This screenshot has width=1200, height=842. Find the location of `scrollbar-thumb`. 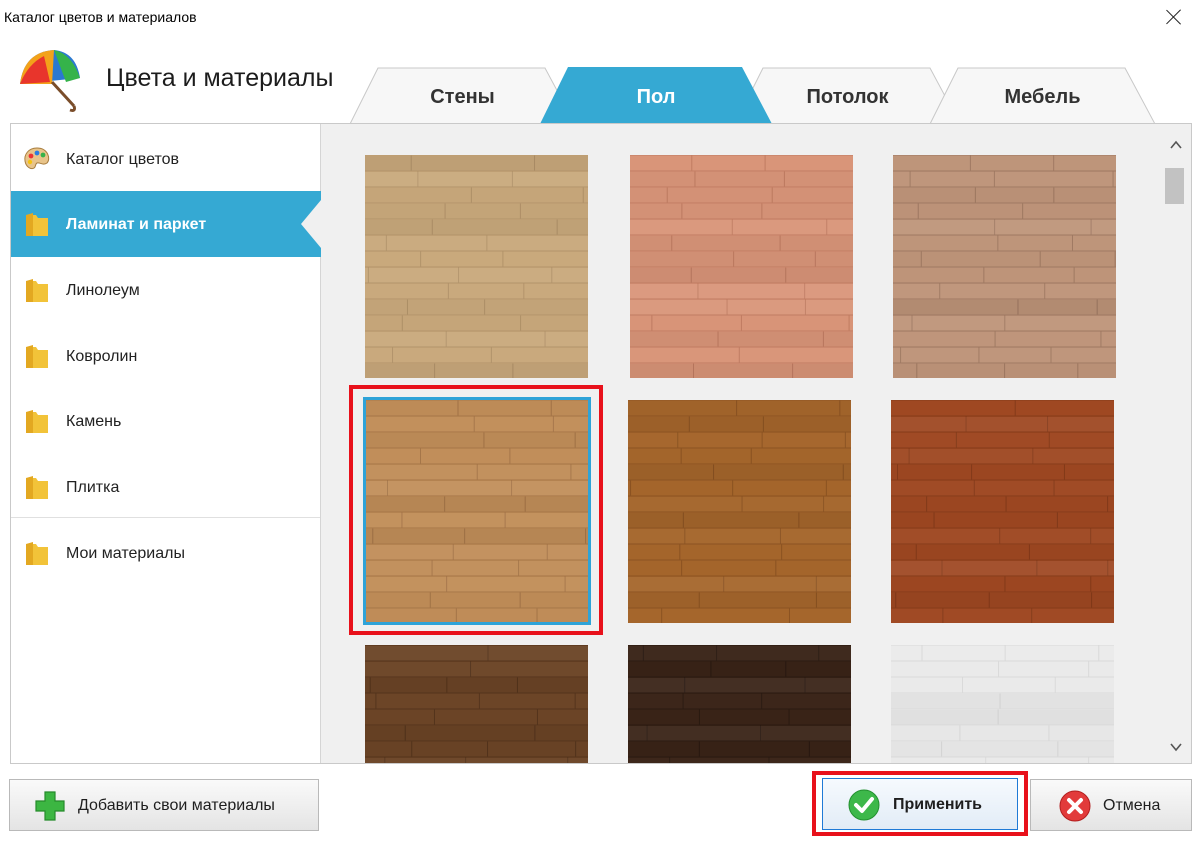

scrollbar-thumb is located at coordinates (1174, 186).